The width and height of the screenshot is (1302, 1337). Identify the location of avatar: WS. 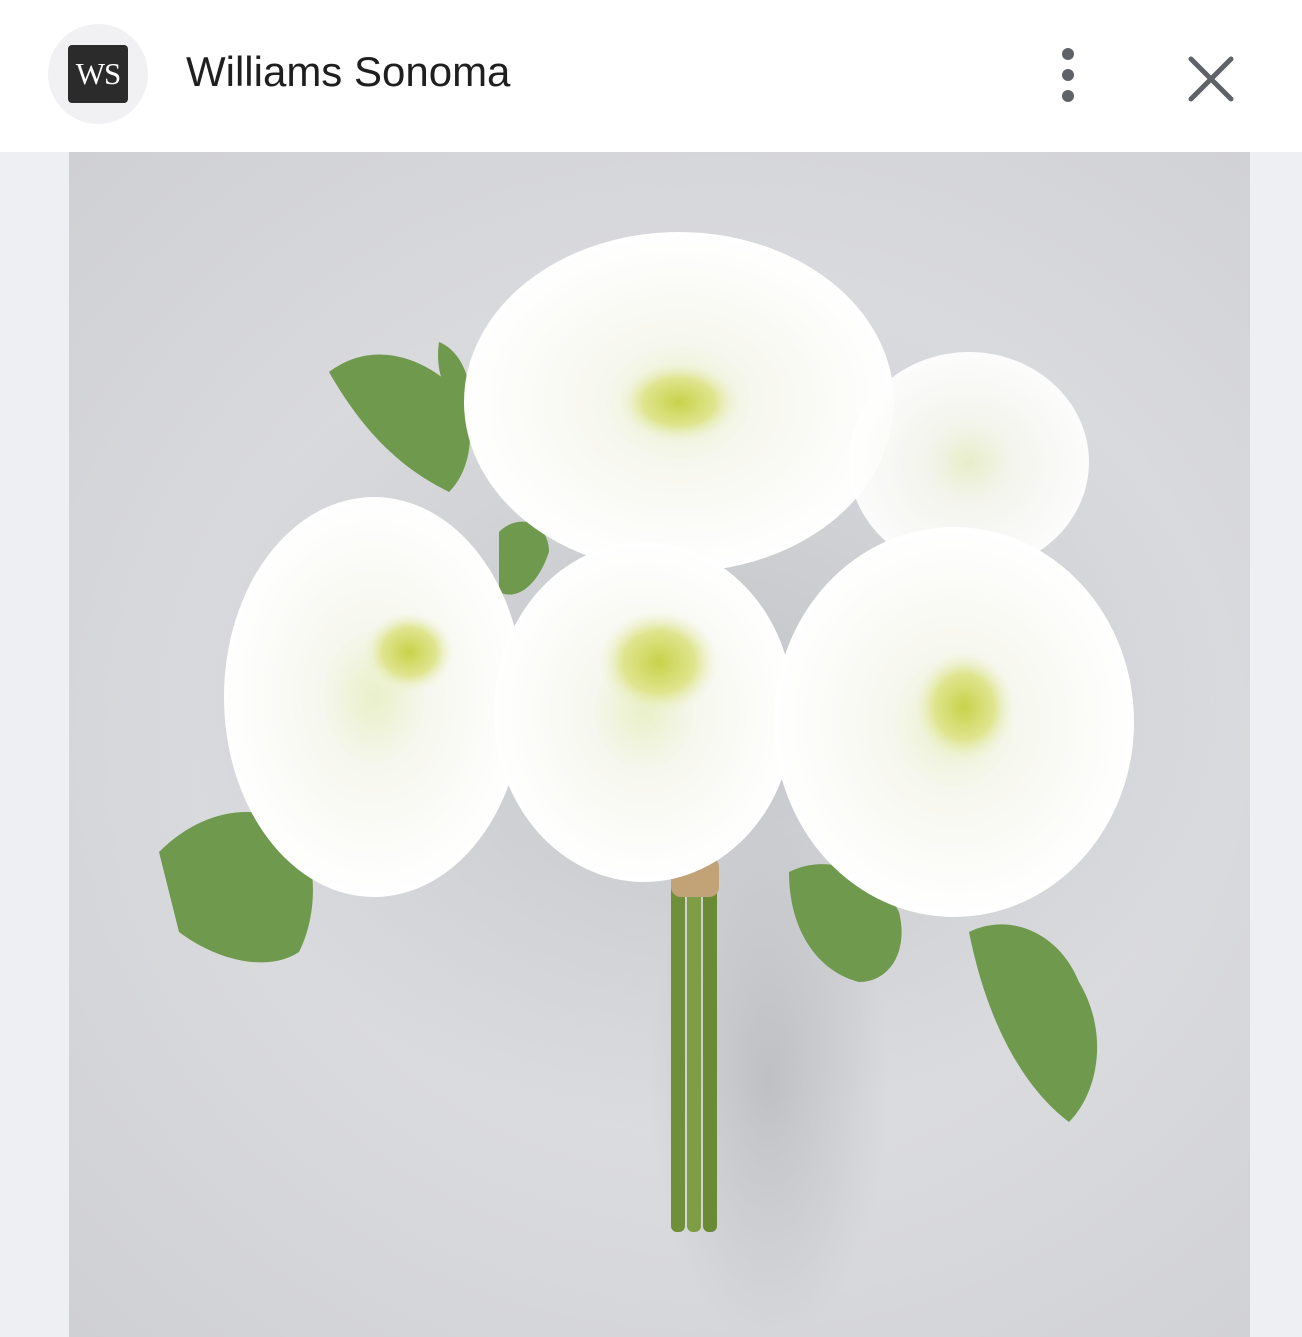
(98, 74).